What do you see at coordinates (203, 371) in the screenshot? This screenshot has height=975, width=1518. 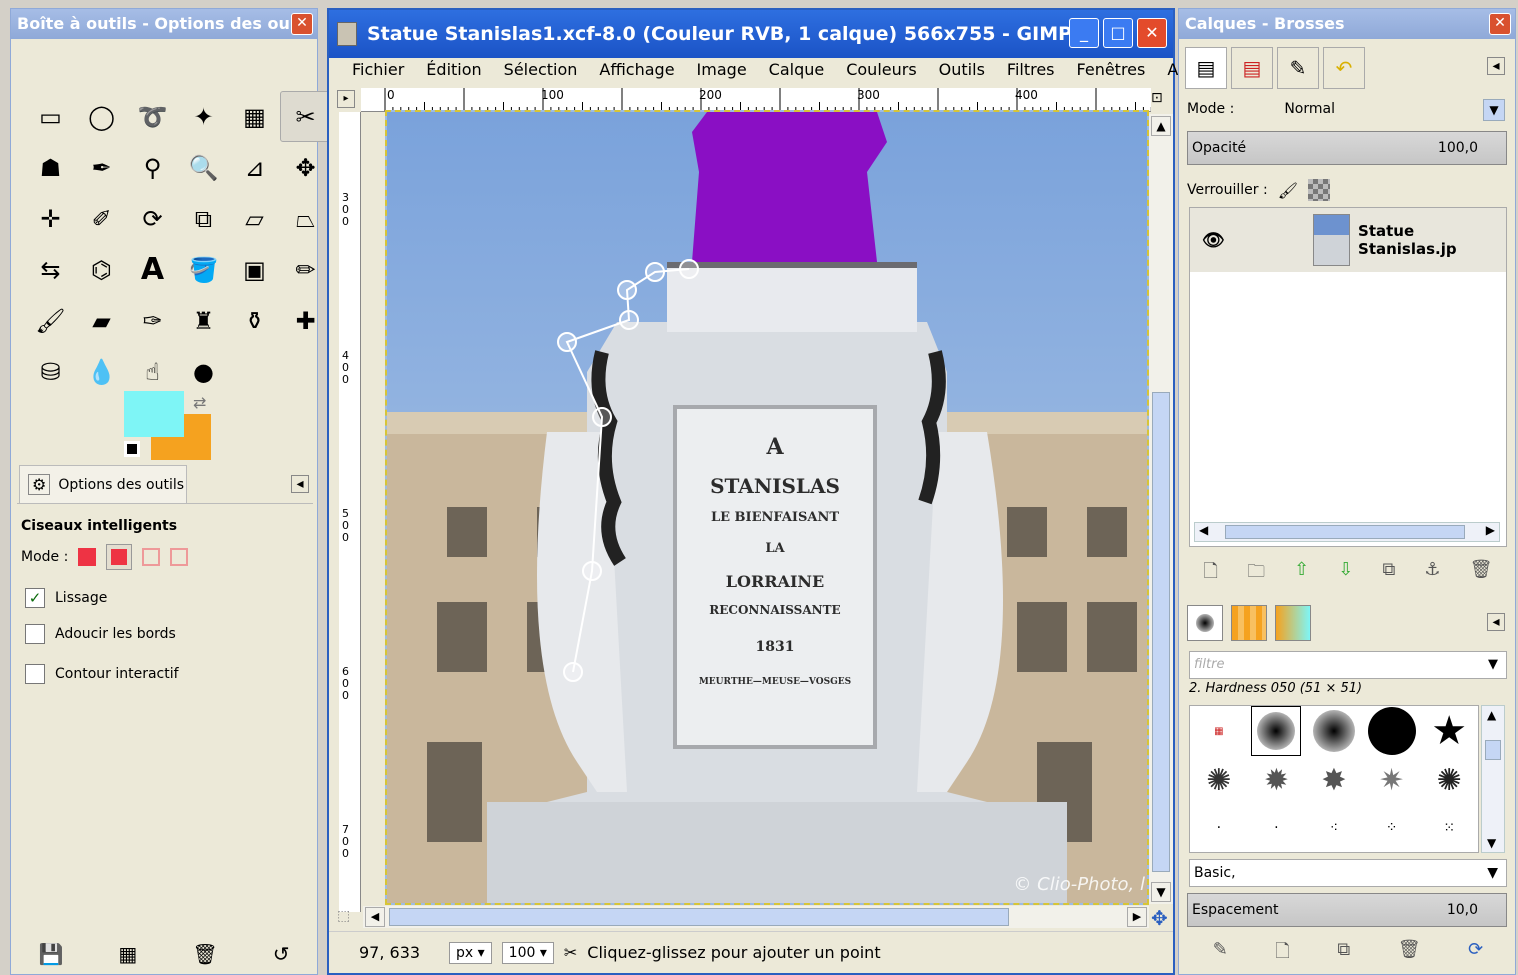 I see `dodge-burn-icon: ●` at bounding box center [203, 371].